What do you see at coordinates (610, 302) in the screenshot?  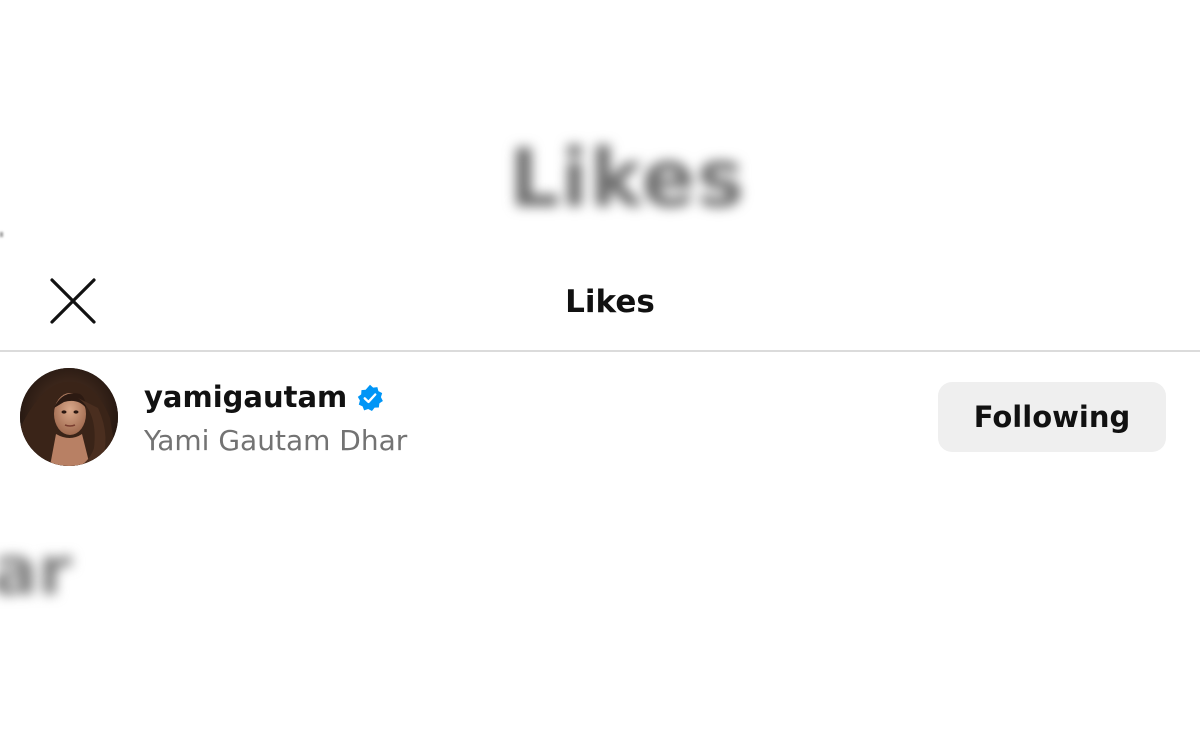 I see `page-title: Likes` at bounding box center [610, 302].